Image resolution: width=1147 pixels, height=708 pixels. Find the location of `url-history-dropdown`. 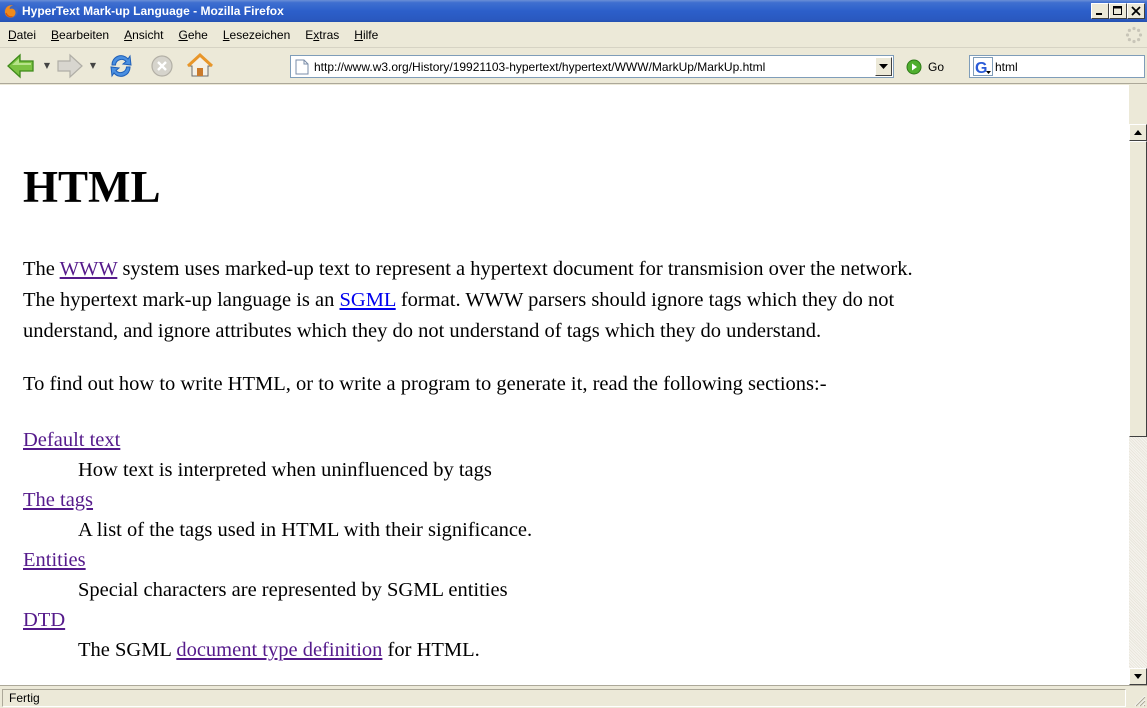

url-history-dropdown is located at coordinates (883, 66).